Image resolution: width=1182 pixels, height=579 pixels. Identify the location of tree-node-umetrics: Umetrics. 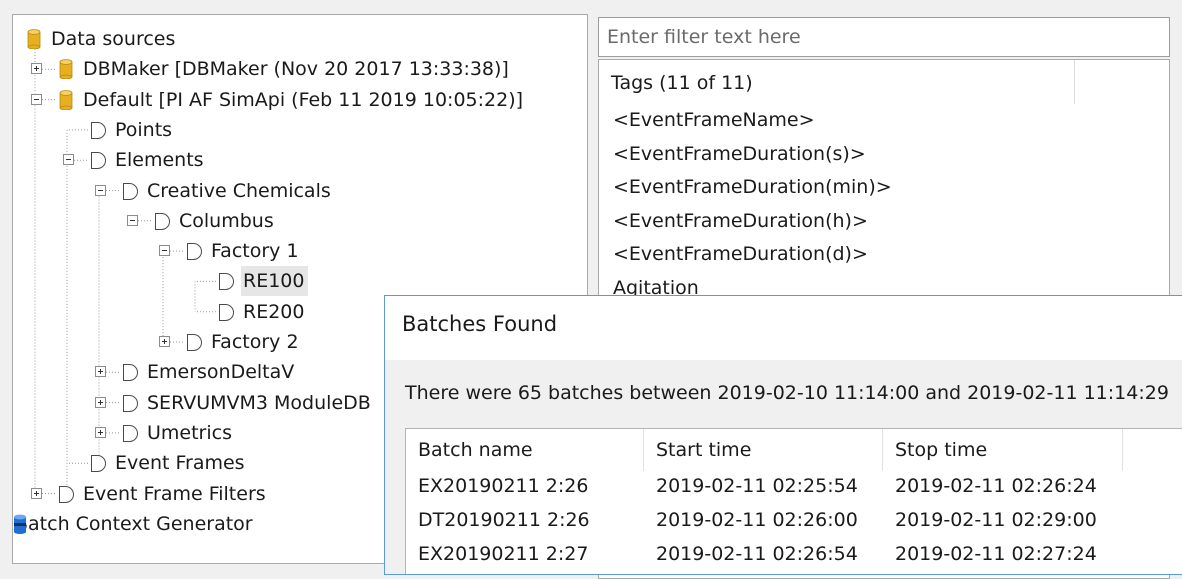
(190, 433).